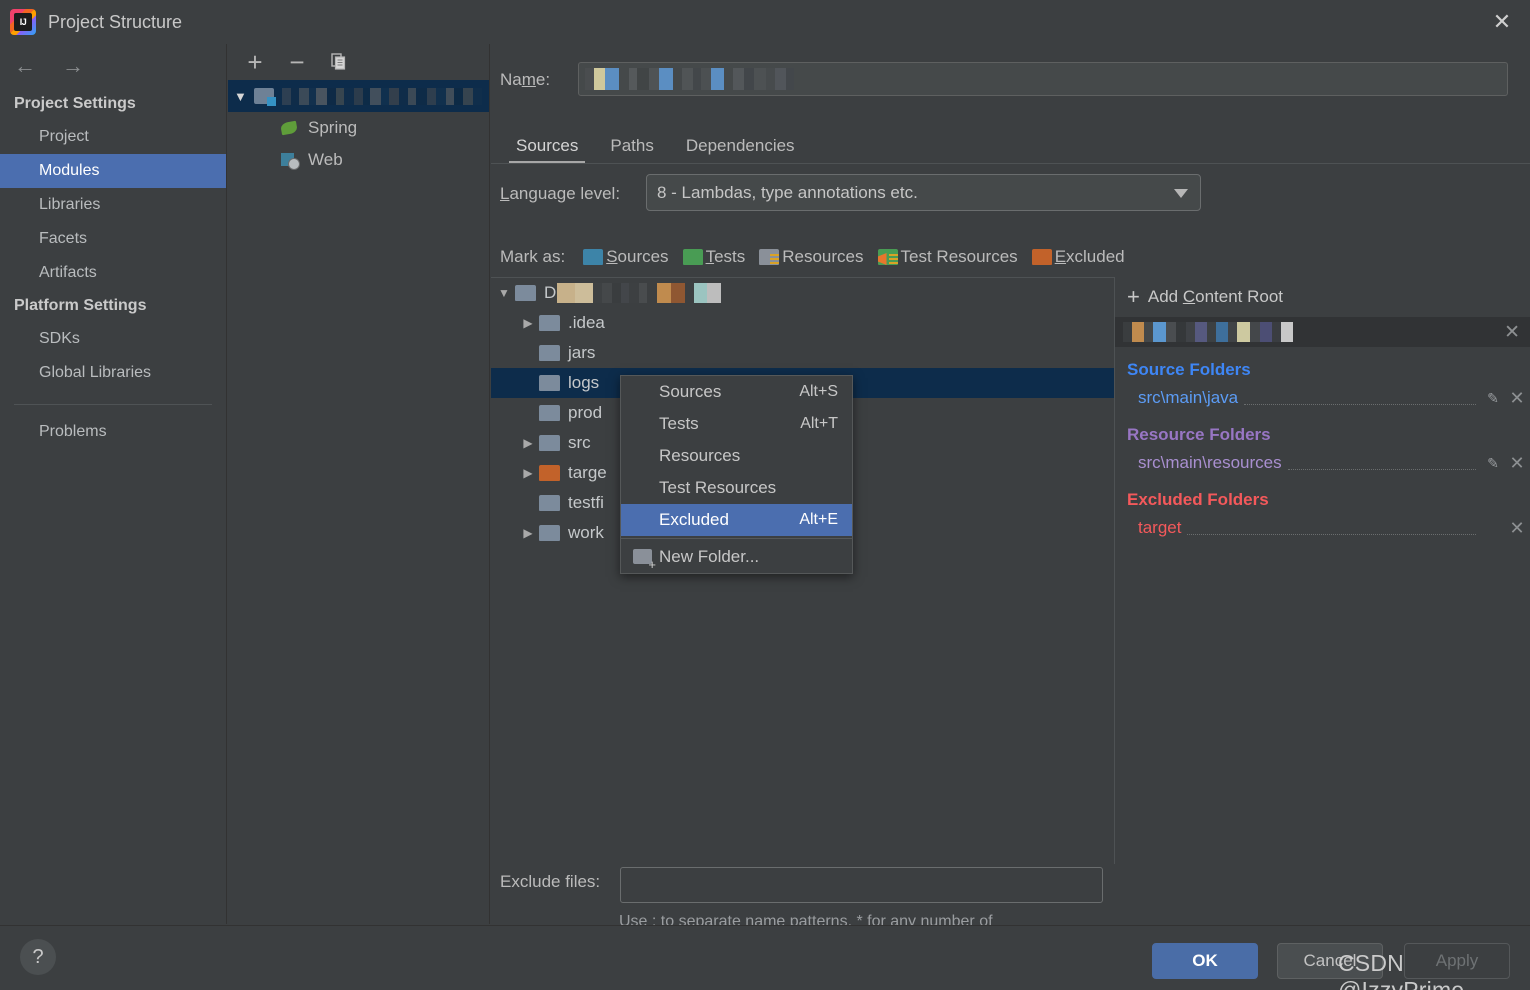  I want to click on tree-row-root: ▼ D, so click(802, 293).